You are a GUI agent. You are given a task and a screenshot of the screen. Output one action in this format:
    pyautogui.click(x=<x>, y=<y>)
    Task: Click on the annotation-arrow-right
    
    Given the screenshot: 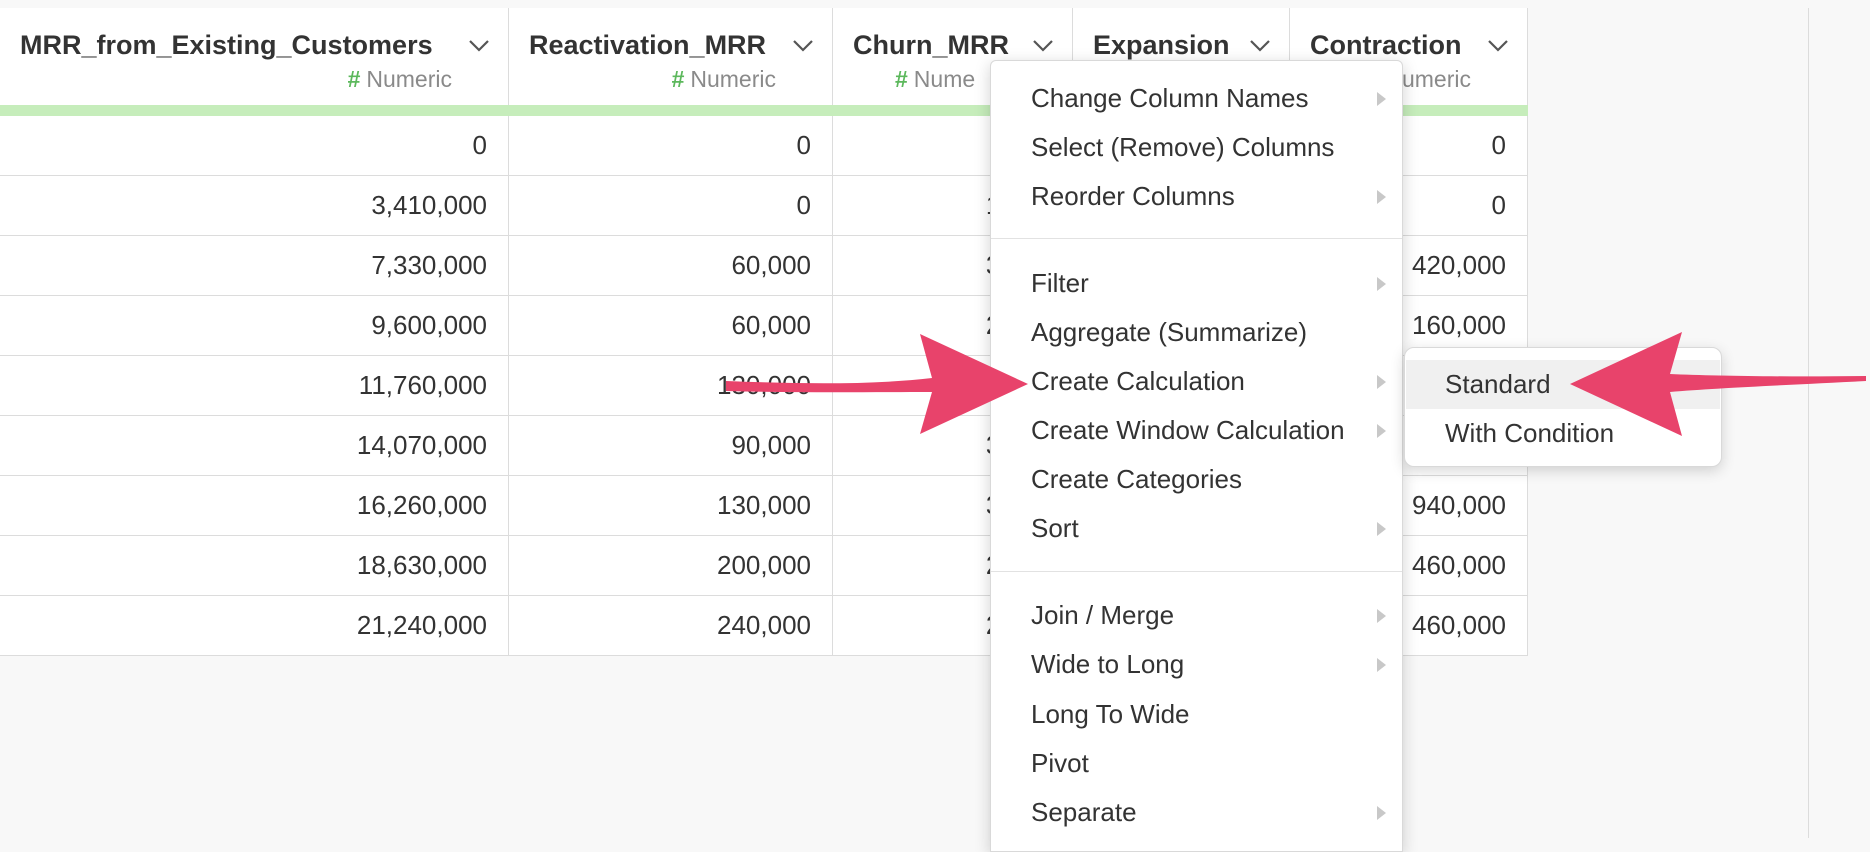 What is the action you would take?
    pyautogui.click(x=1718, y=384)
    